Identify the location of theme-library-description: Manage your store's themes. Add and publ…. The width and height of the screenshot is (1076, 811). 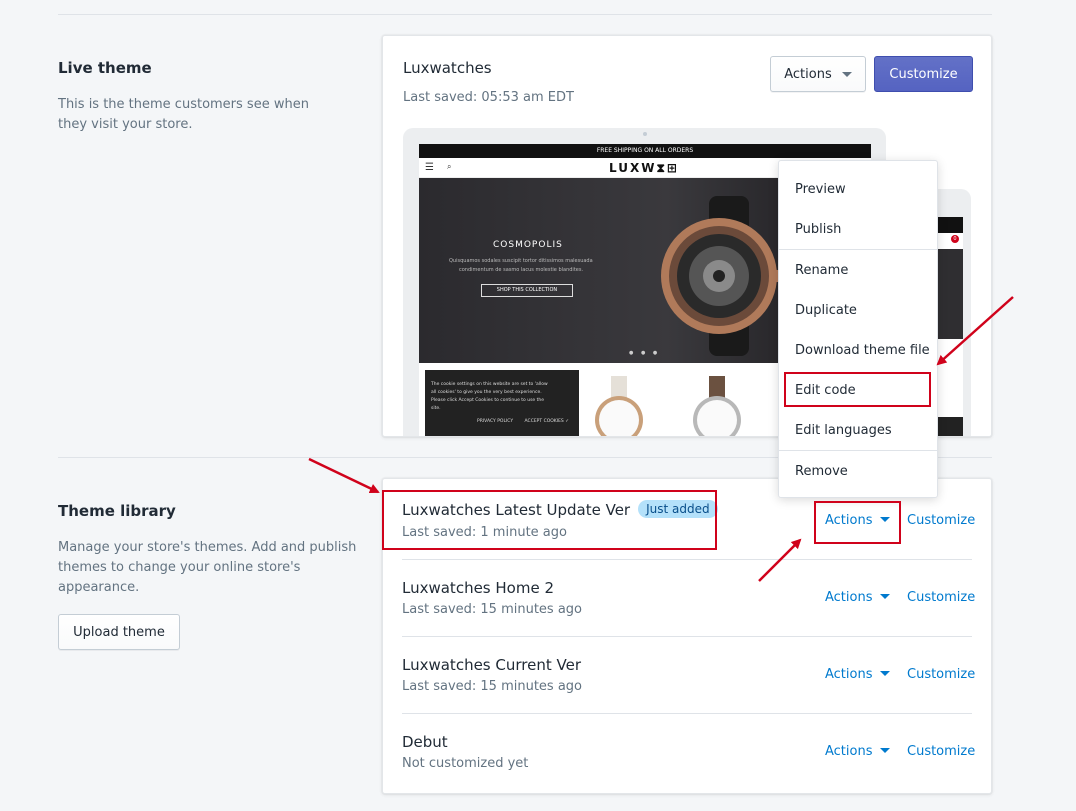
(207, 567).